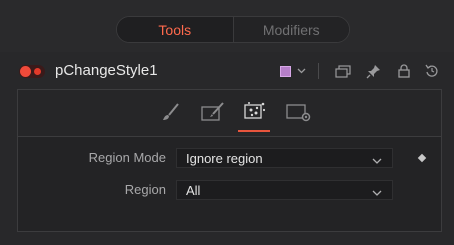 This screenshot has height=245, width=454. I want to click on region-value: All, so click(193, 190).